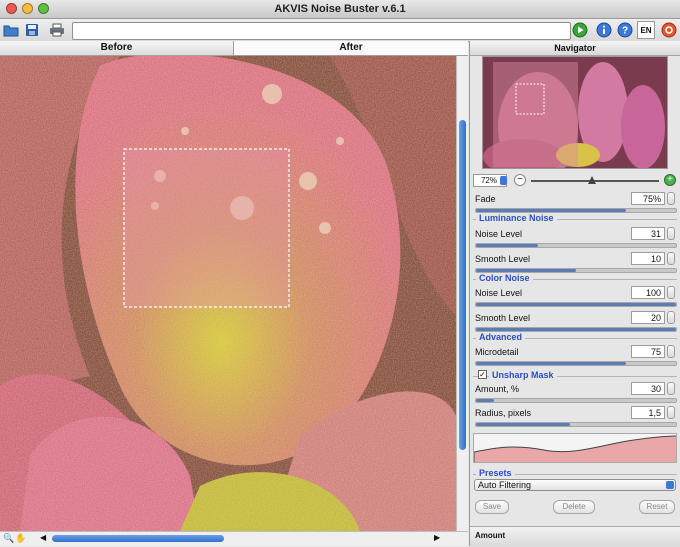 Image resolution: width=680 pixels, height=547 pixels. I want to click on fade-value: 75%, so click(651, 199).